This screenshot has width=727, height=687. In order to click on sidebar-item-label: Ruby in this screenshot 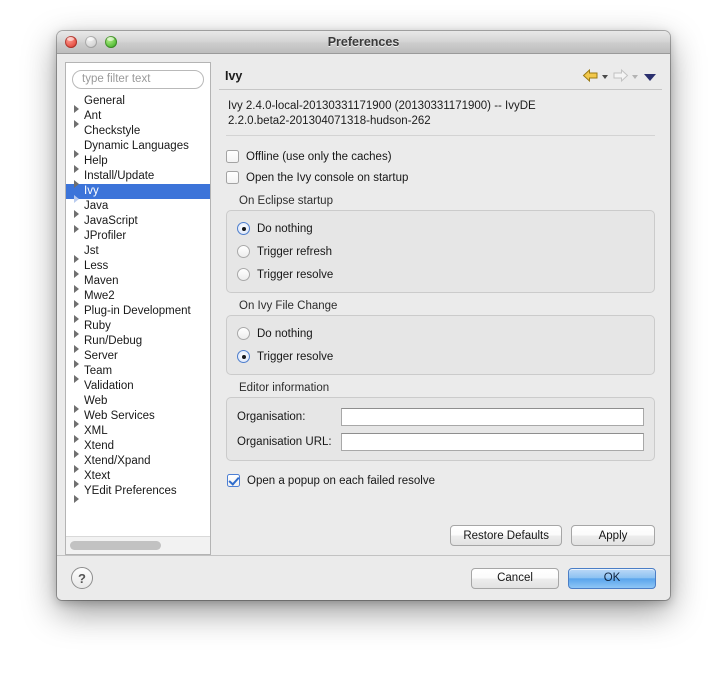, I will do `click(97, 325)`.